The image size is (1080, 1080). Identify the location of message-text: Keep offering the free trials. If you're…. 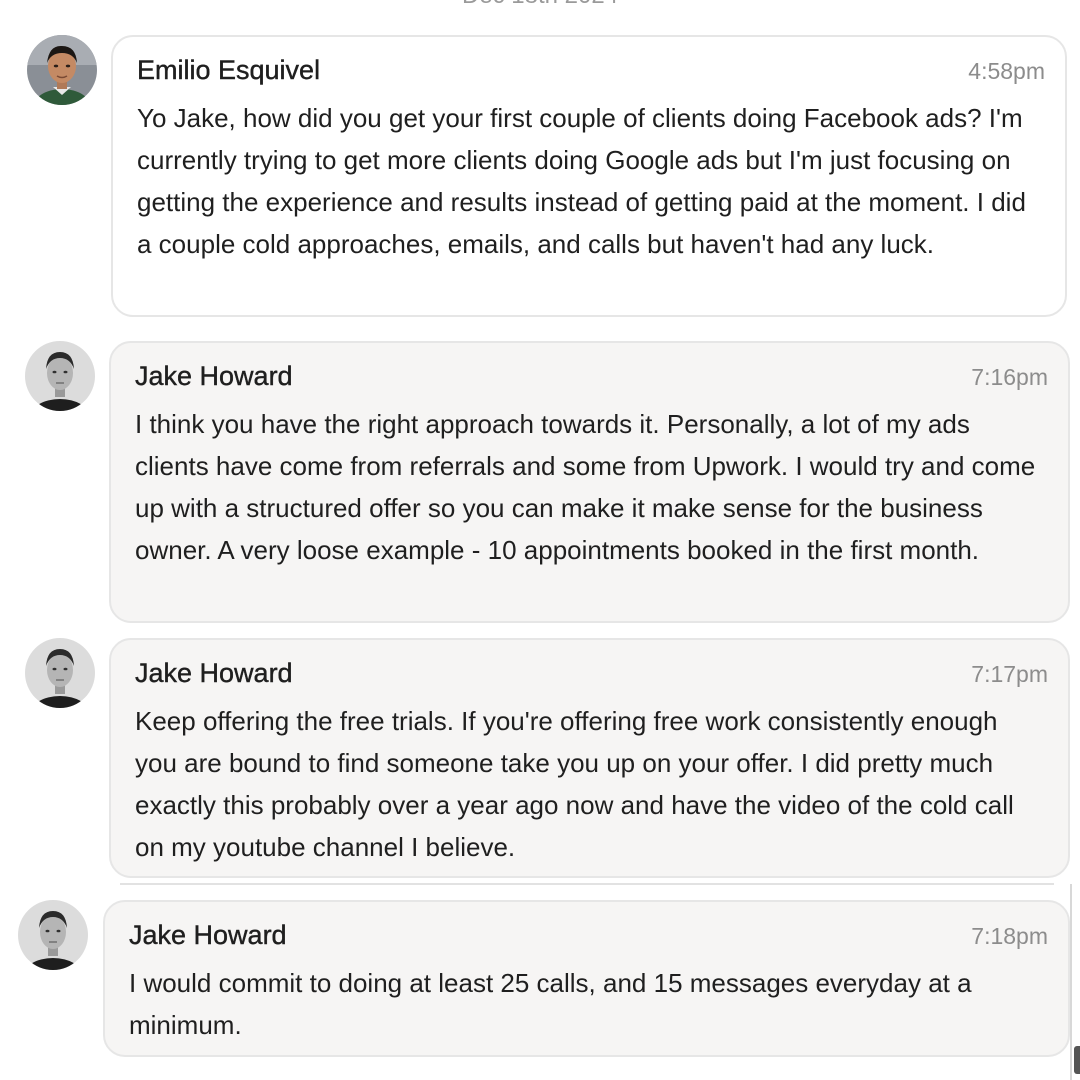
(574, 784).